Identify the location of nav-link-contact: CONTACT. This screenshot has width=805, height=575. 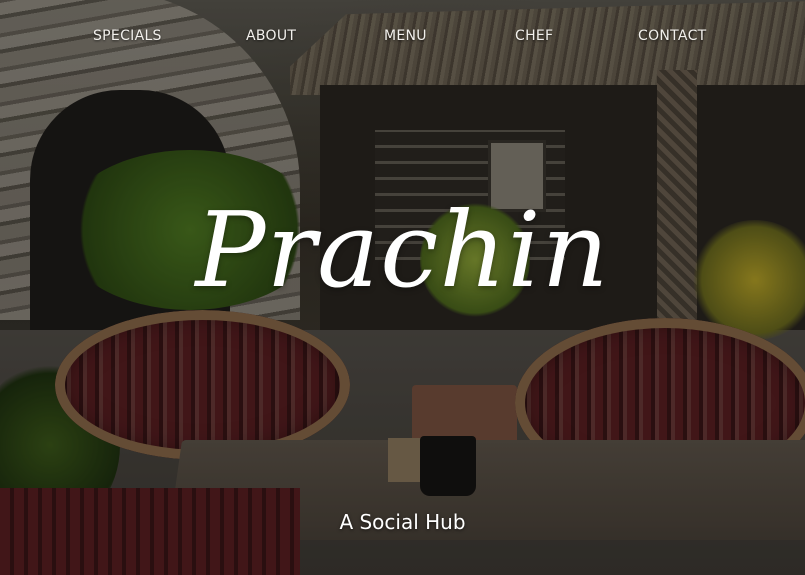
(672, 36).